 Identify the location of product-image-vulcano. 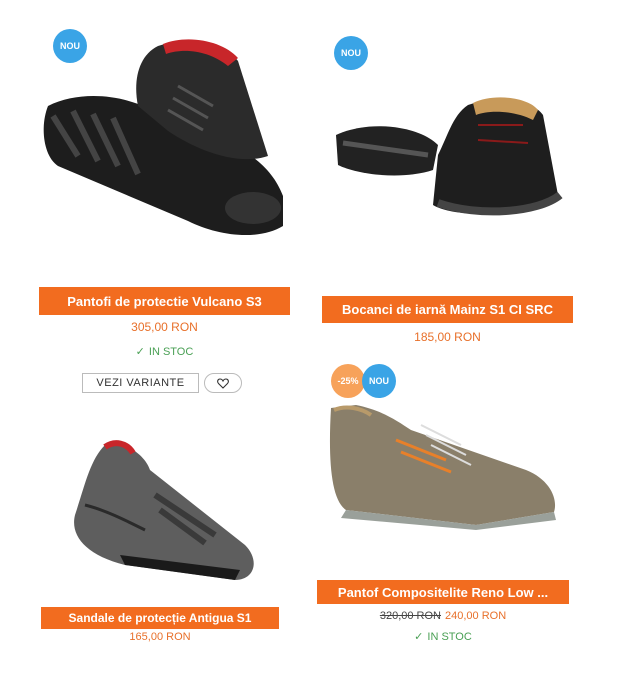
(163, 141).